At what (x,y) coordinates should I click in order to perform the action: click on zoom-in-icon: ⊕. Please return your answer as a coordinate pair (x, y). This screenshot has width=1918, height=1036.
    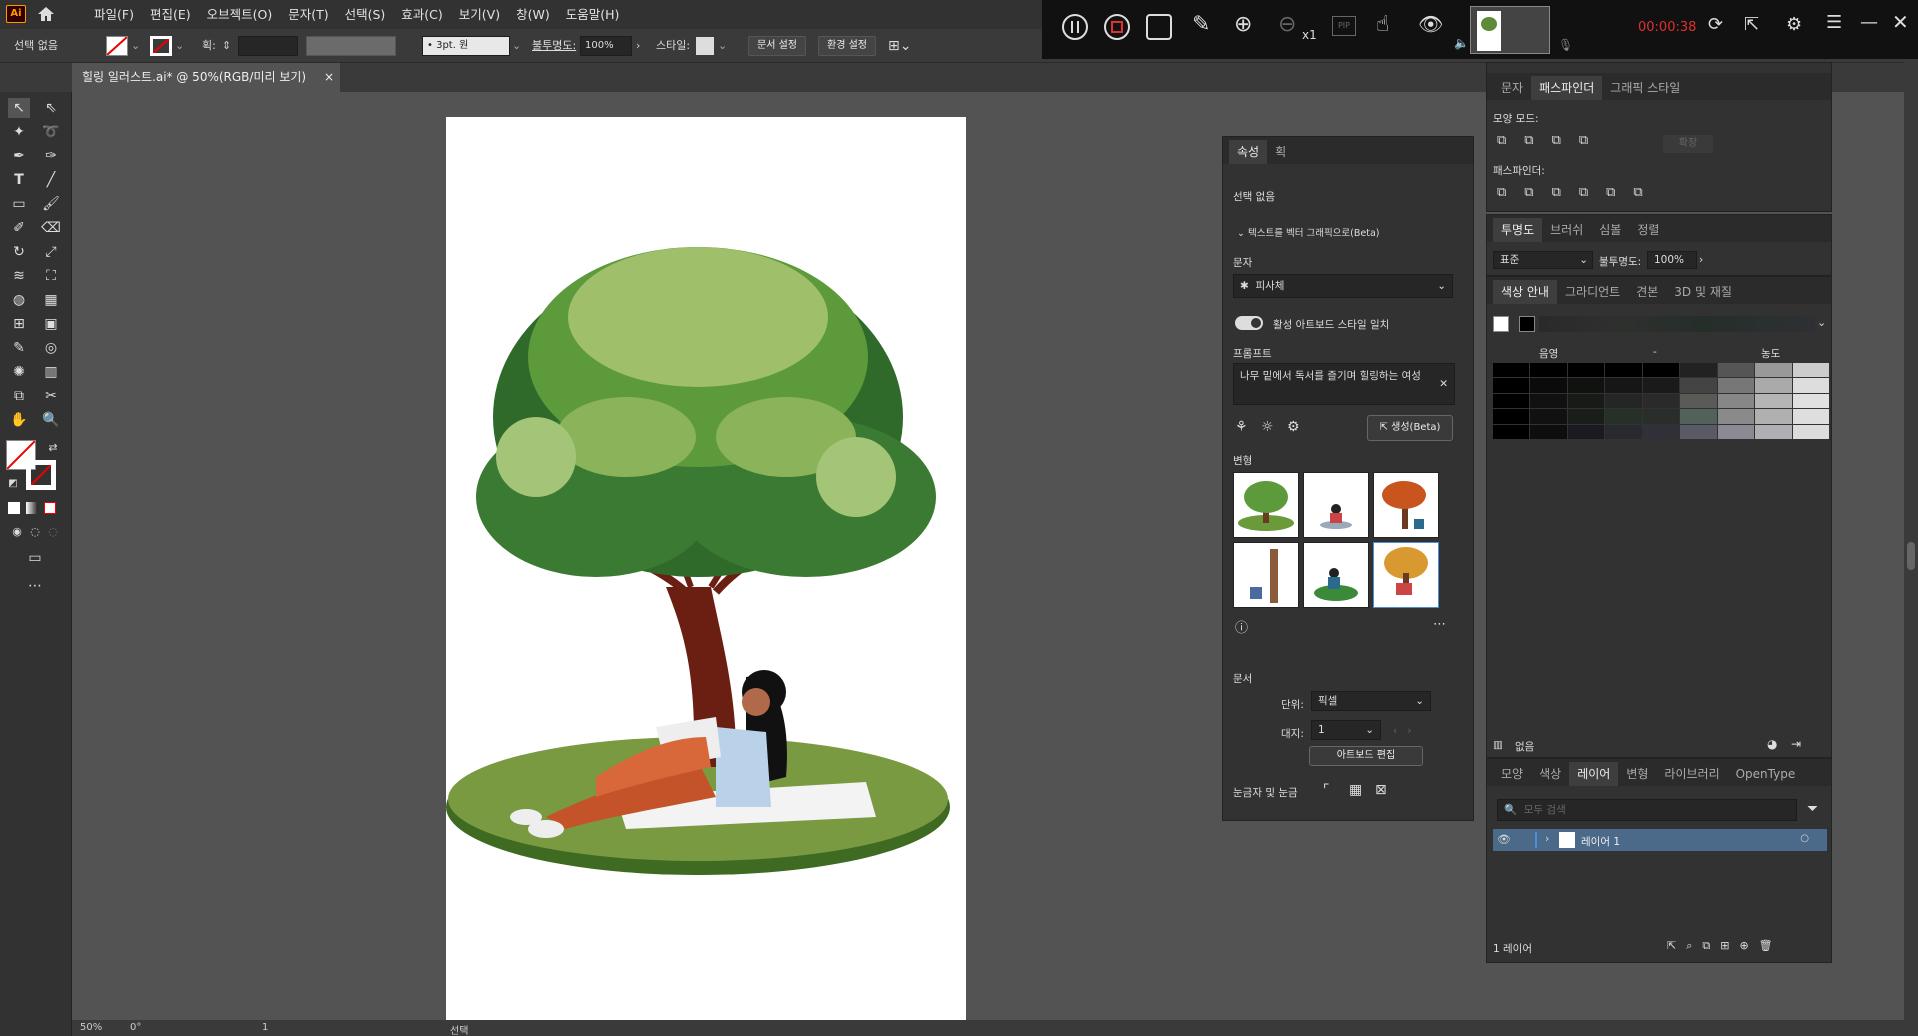
    Looking at the image, I should click on (1243, 24).